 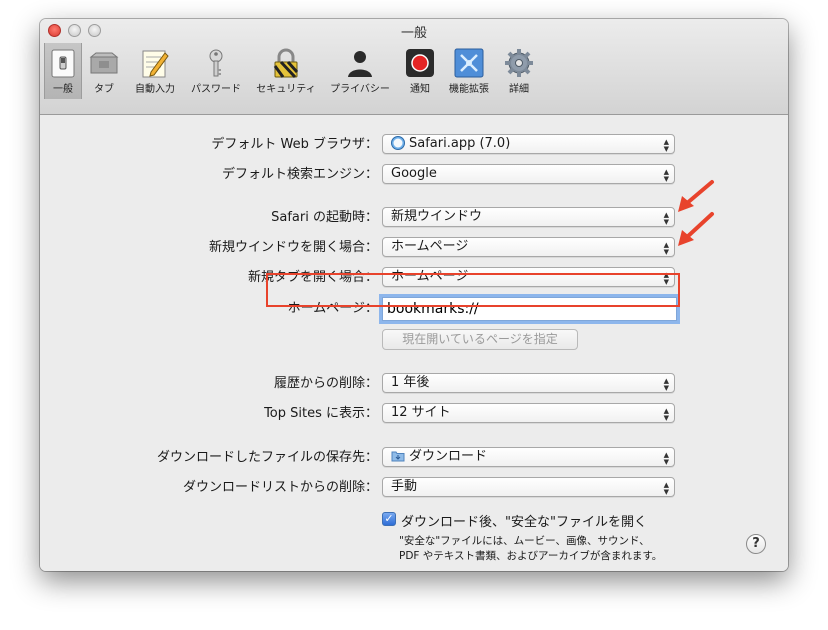 I want to click on remove-download-list-label: ダウンロードリストからの削除：, so click(x=280, y=487).